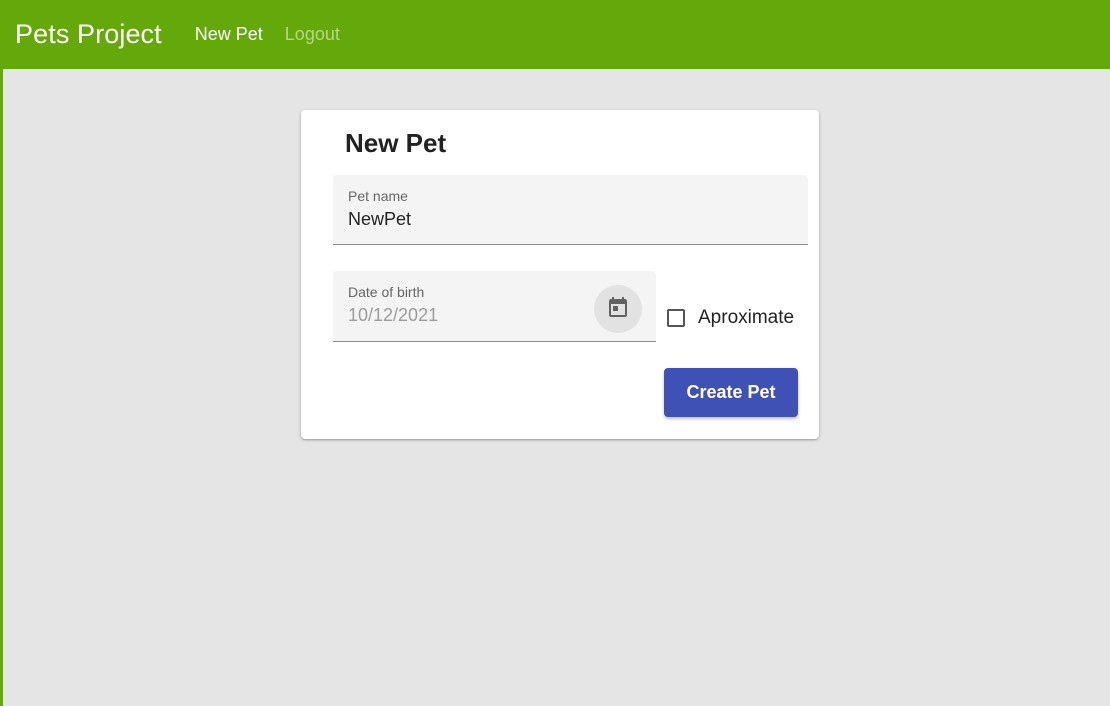 The image size is (1110, 706). What do you see at coordinates (1, 353) in the screenshot?
I see `left-edge-accent` at bounding box center [1, 353].